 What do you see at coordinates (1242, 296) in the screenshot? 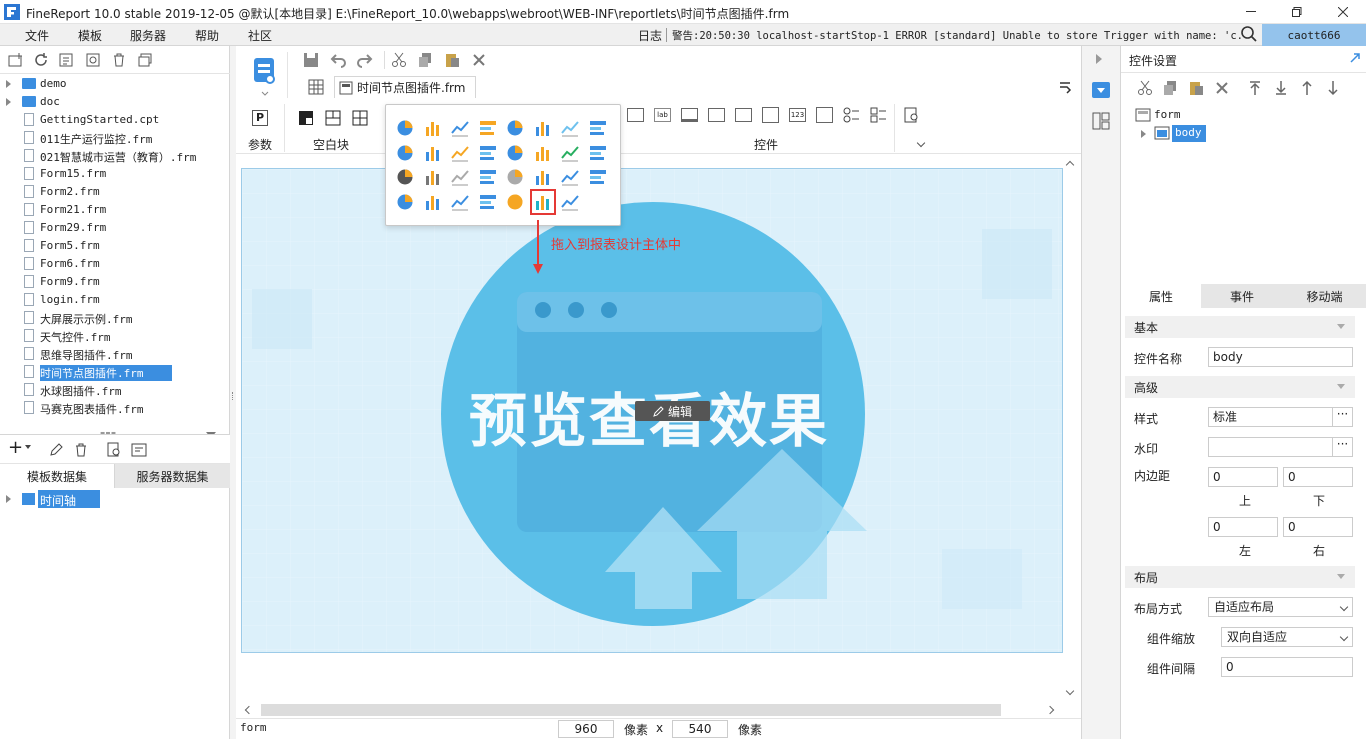
I see `tab-events: 事件` at bounding box center [1242, 296].